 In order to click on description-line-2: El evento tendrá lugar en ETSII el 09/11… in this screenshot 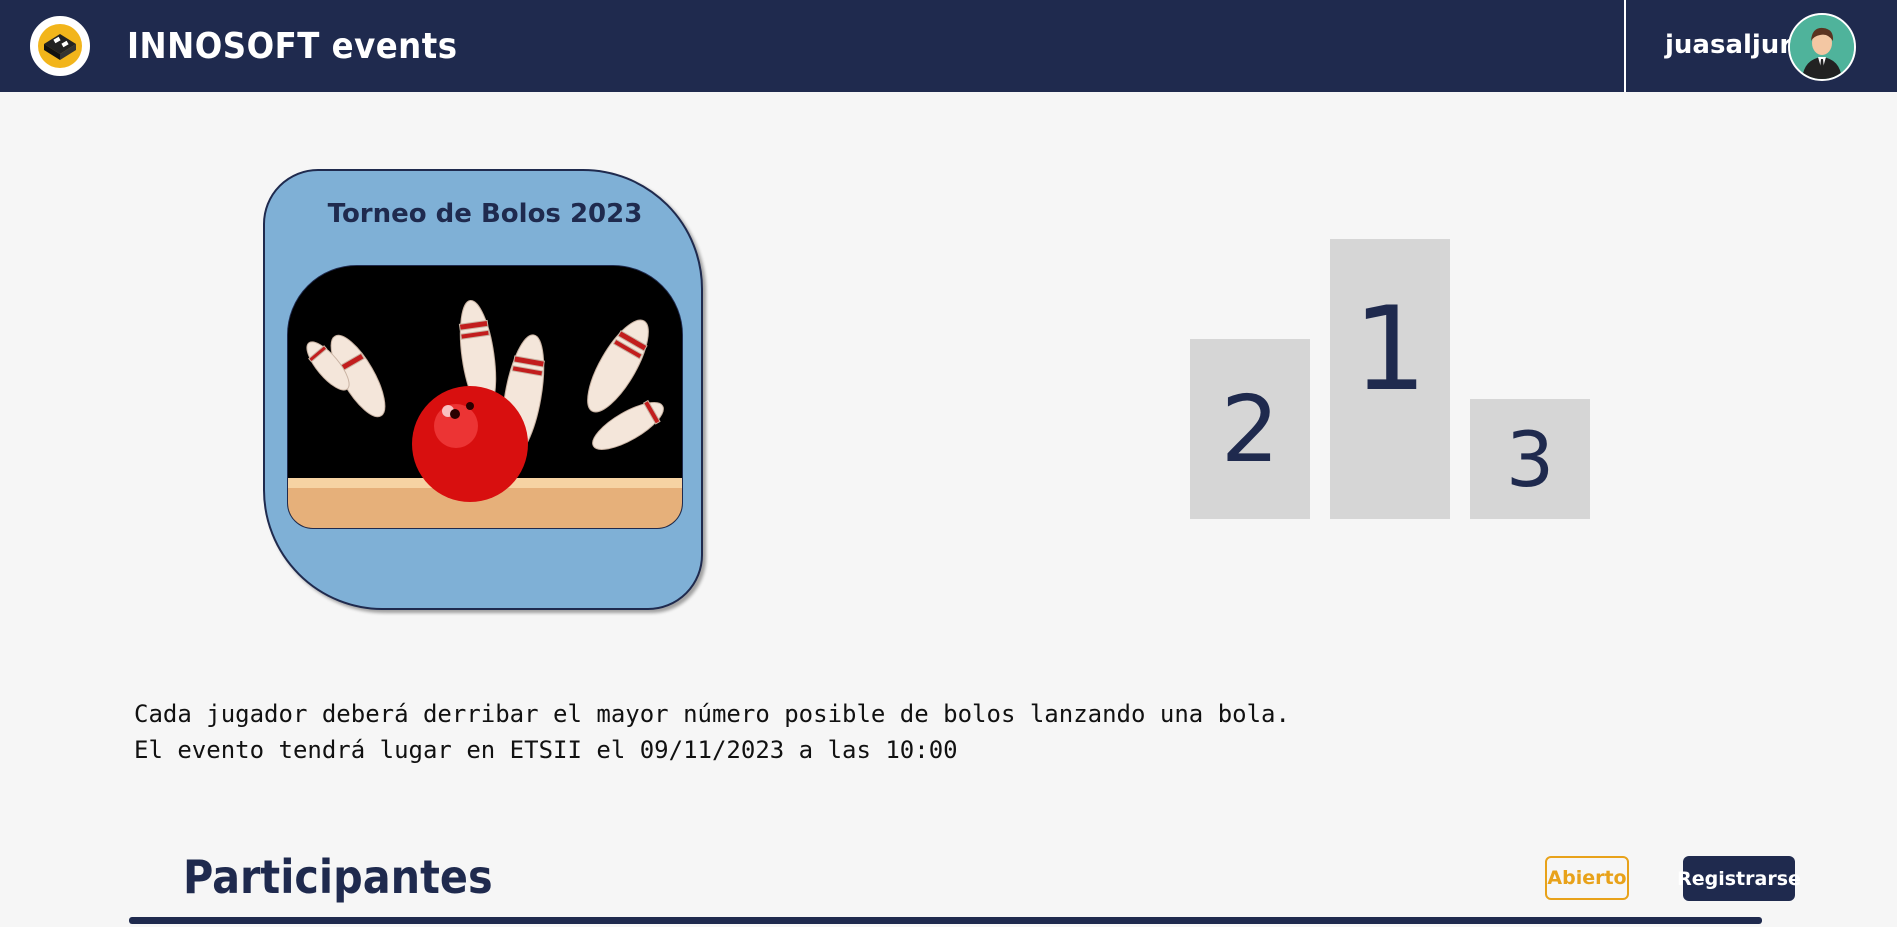, I will do `click(546, 750)`.